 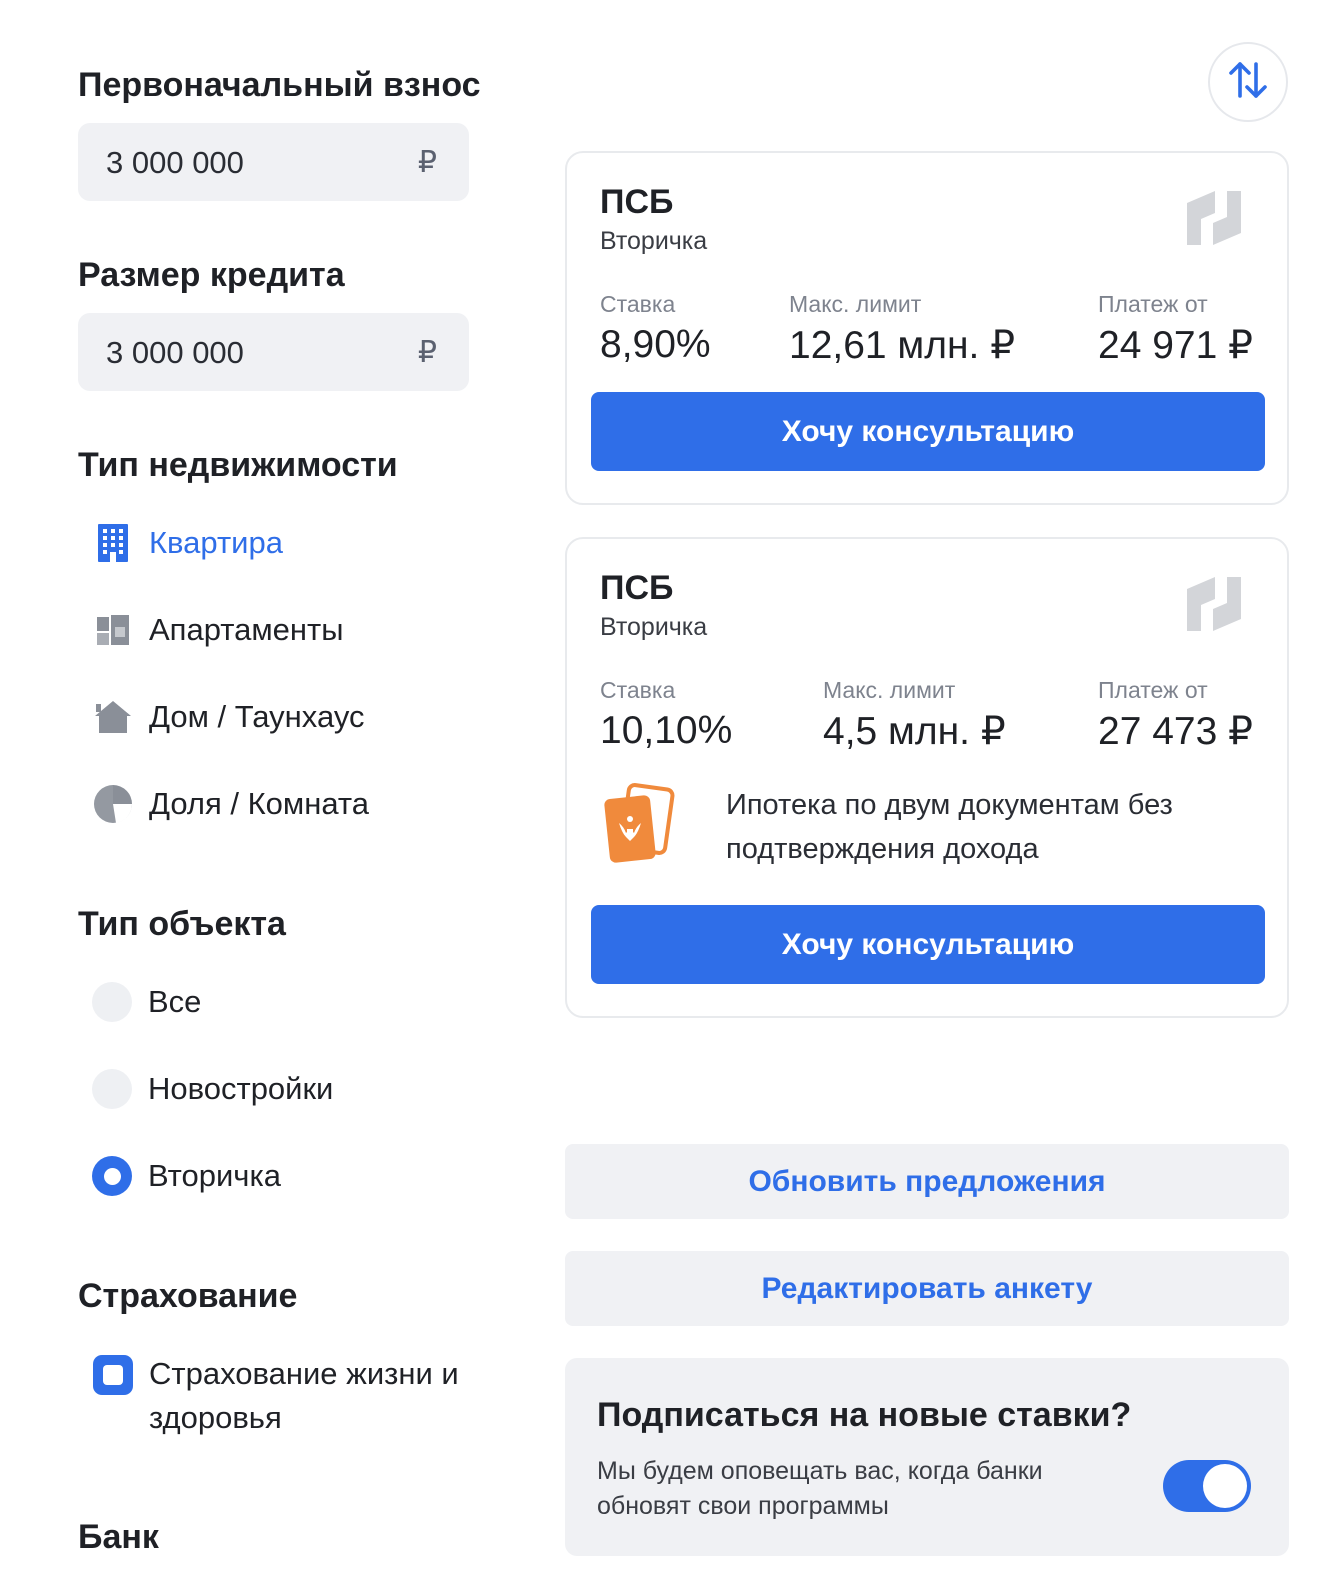 What do you see at coordinates (211, 275) in the screenshot?
I see `loan-amount-label: Размер кредита` at bounding box center [211, 275].